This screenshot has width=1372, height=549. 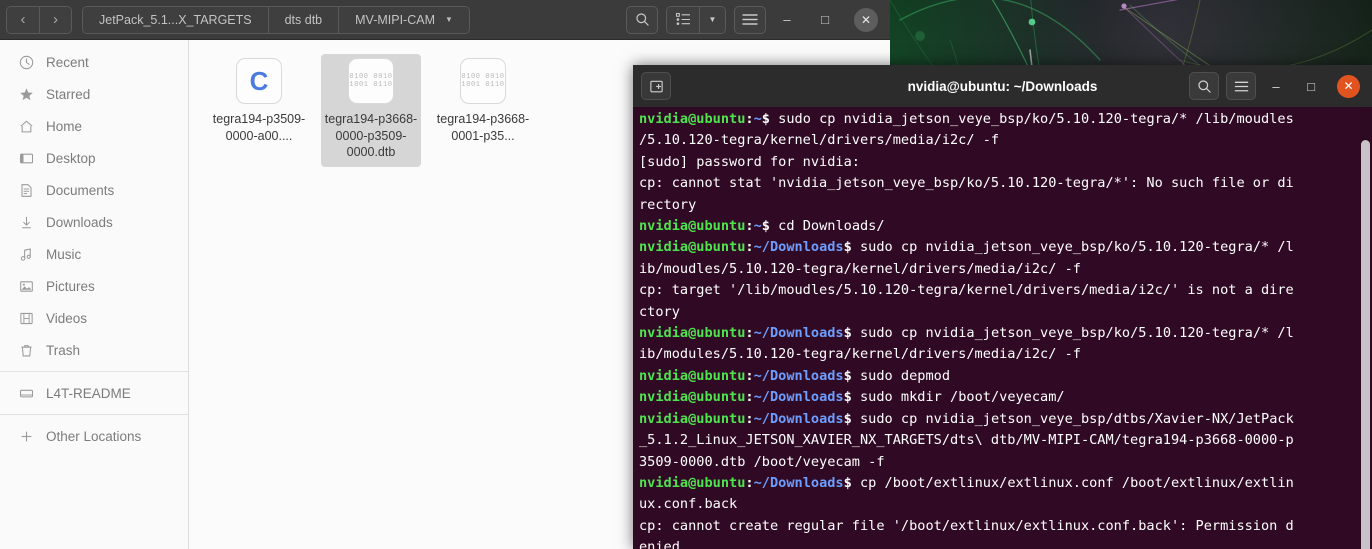 I want to click on sidebar-item-other-locations: Other Locations, so click(x=94, y=436).